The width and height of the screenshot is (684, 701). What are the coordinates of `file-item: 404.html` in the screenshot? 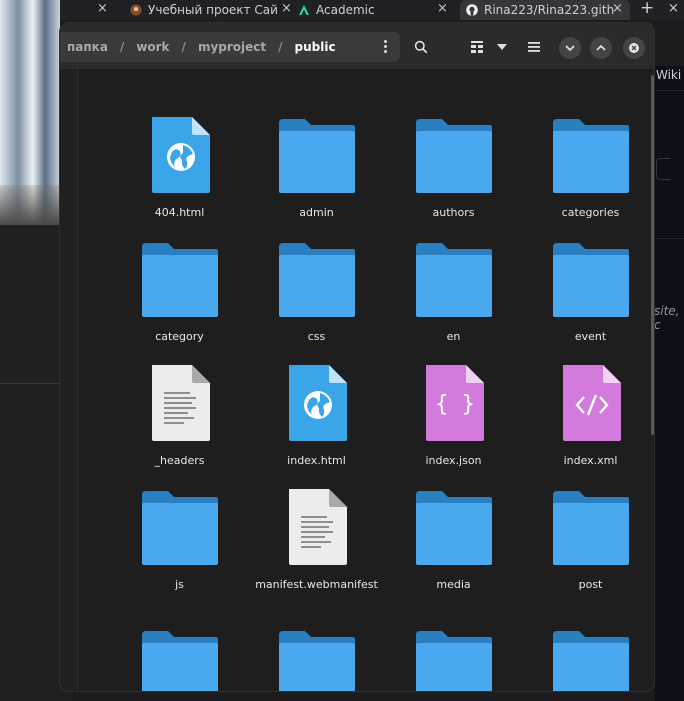 It's located at (179, 167).